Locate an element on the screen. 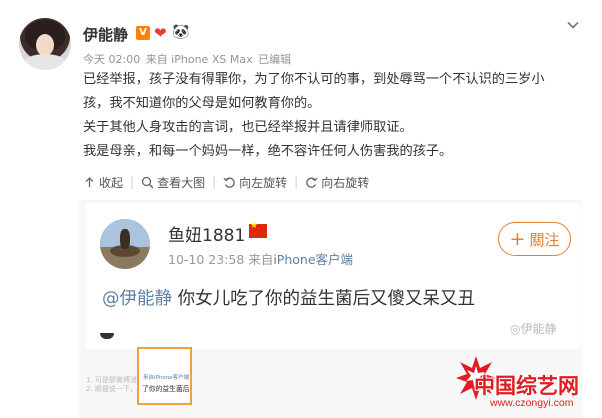 The height and width of the screenshot is (418, 602). chevron-down-icon is located at coordinates (573, 25).